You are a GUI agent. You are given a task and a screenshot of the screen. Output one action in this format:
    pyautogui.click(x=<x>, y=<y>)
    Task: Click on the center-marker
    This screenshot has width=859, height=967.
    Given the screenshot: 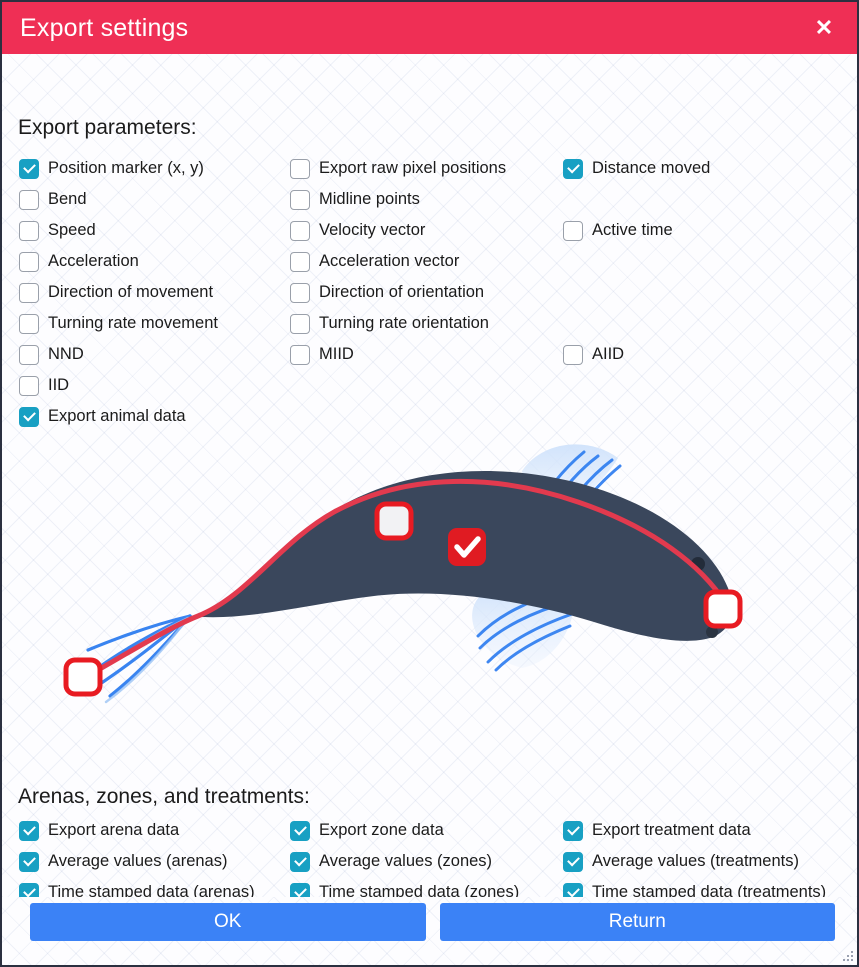 What is the action you would take?
    pyautogui.click(x=394, y=521)
    